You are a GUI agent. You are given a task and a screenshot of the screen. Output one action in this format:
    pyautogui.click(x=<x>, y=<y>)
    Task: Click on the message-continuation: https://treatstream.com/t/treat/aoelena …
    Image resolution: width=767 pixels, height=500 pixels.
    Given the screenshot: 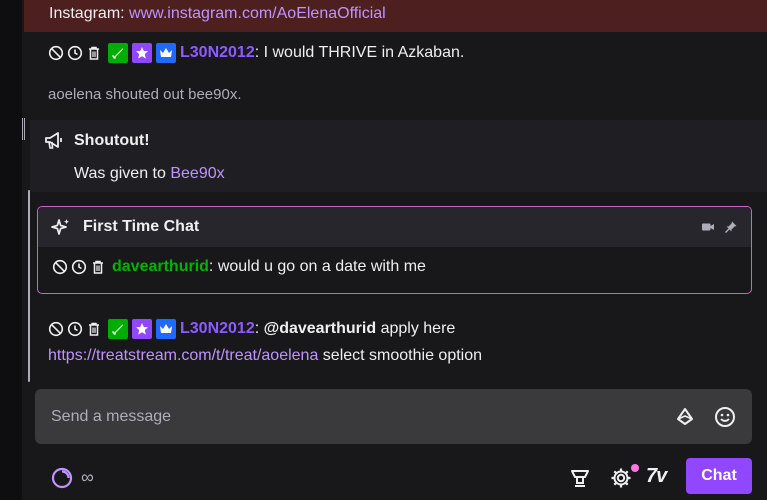 What is the action you would take?
    pyautogui.click(x=265, y=356)
    